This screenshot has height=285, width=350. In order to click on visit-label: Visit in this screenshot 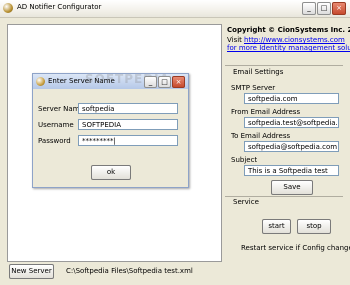, I will do `click(234, 40)`.